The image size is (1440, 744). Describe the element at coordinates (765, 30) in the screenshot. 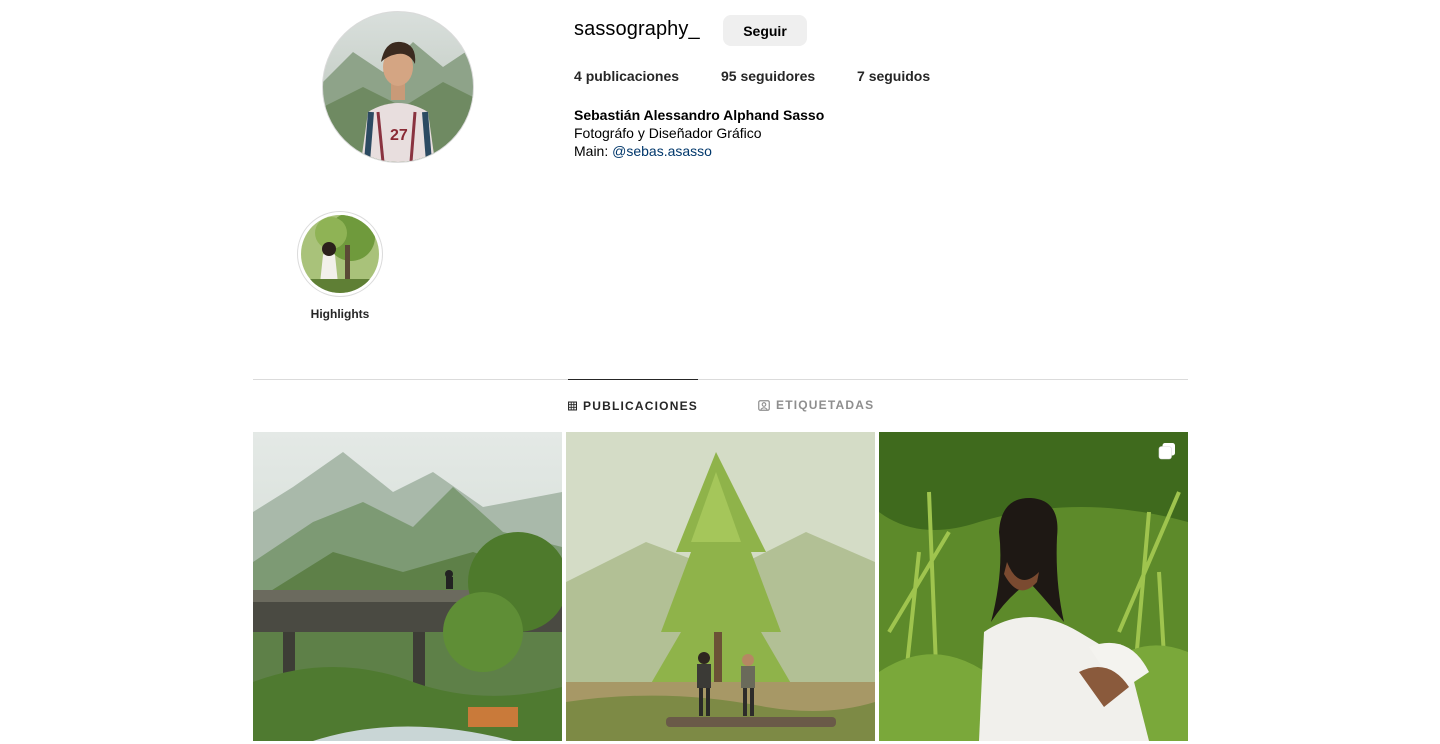

I see `follow-button: Seguir` at that location.